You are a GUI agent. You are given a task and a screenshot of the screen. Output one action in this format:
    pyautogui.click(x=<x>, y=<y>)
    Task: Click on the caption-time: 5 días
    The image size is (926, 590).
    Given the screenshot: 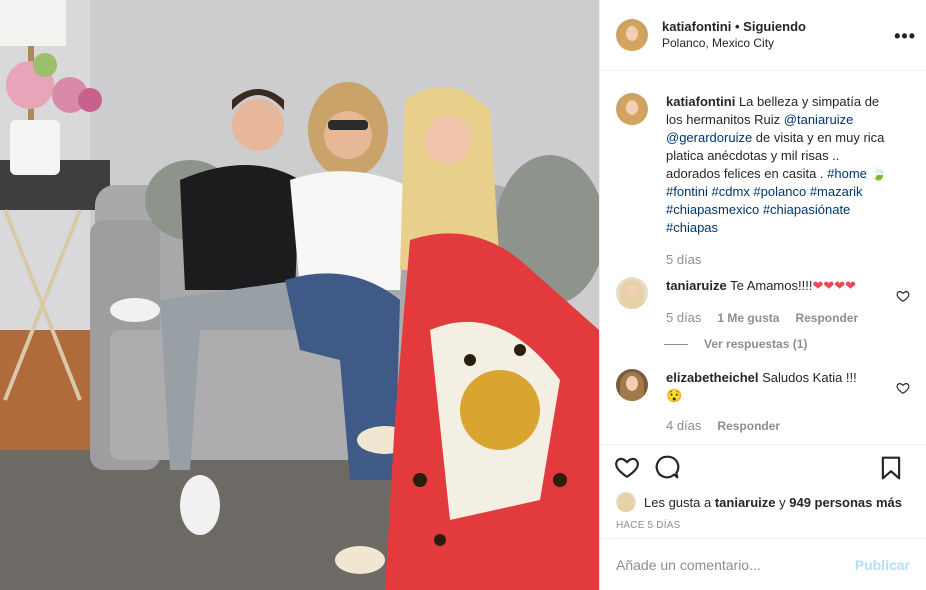 What is the action you would take?
    pyautogui.click(x=683, y=260)
    